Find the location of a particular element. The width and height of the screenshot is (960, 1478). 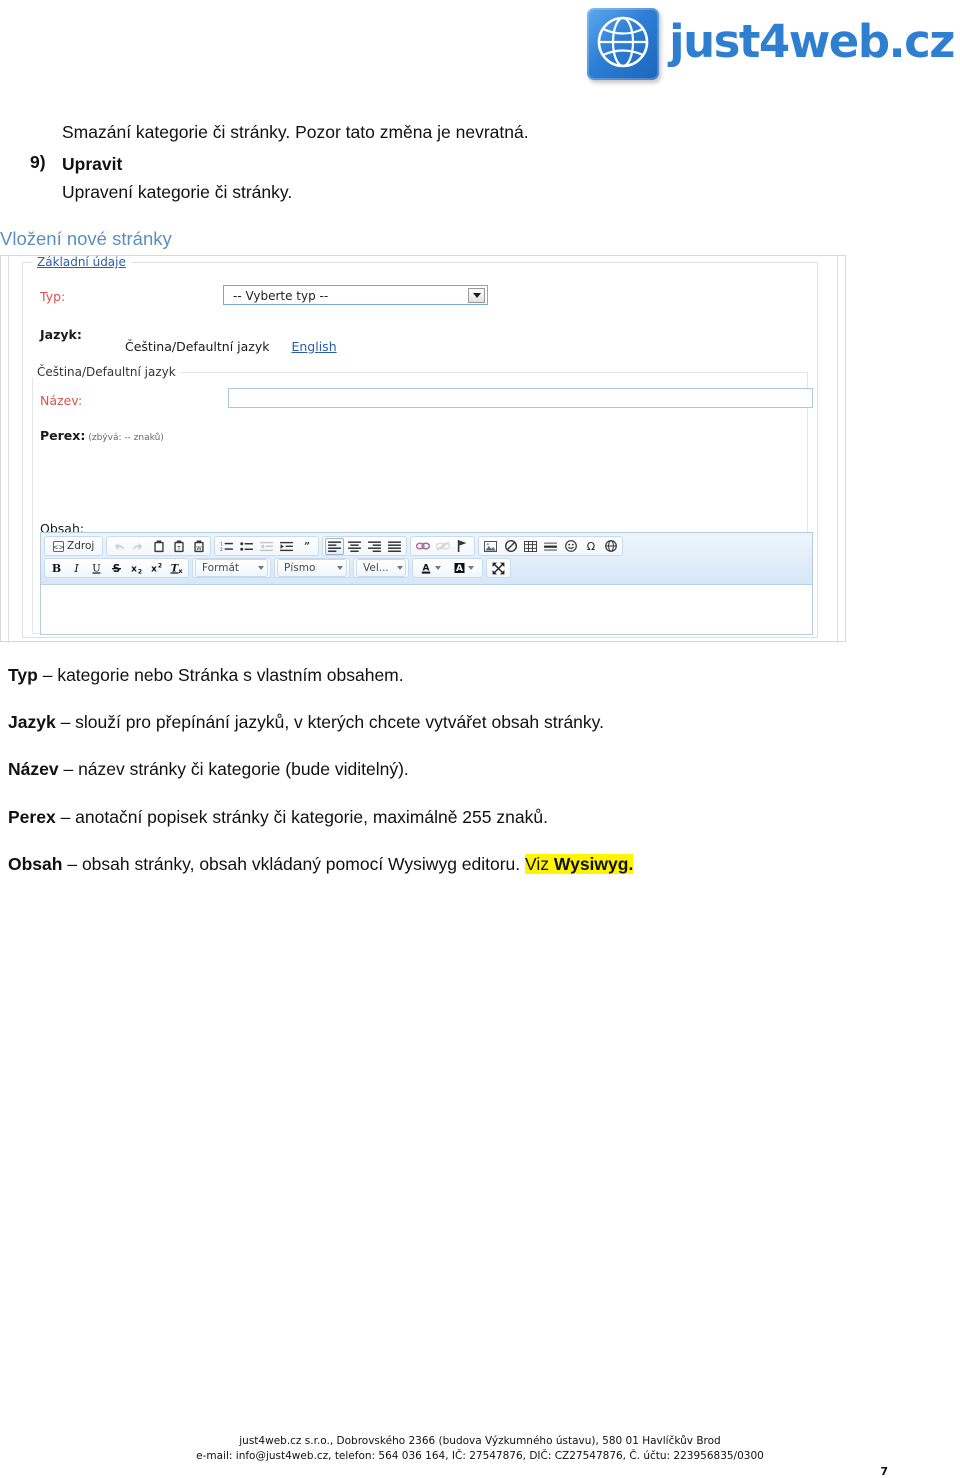

language-tab-czech: Čeština/Defaultní jazyk is located at coordinates (197, 346).